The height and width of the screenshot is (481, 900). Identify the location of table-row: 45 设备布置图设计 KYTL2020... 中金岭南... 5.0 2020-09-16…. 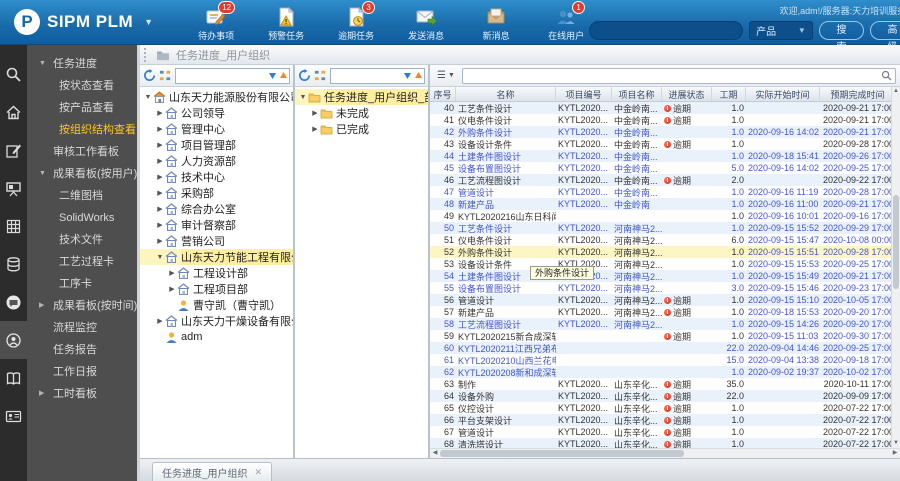
(665, 168).